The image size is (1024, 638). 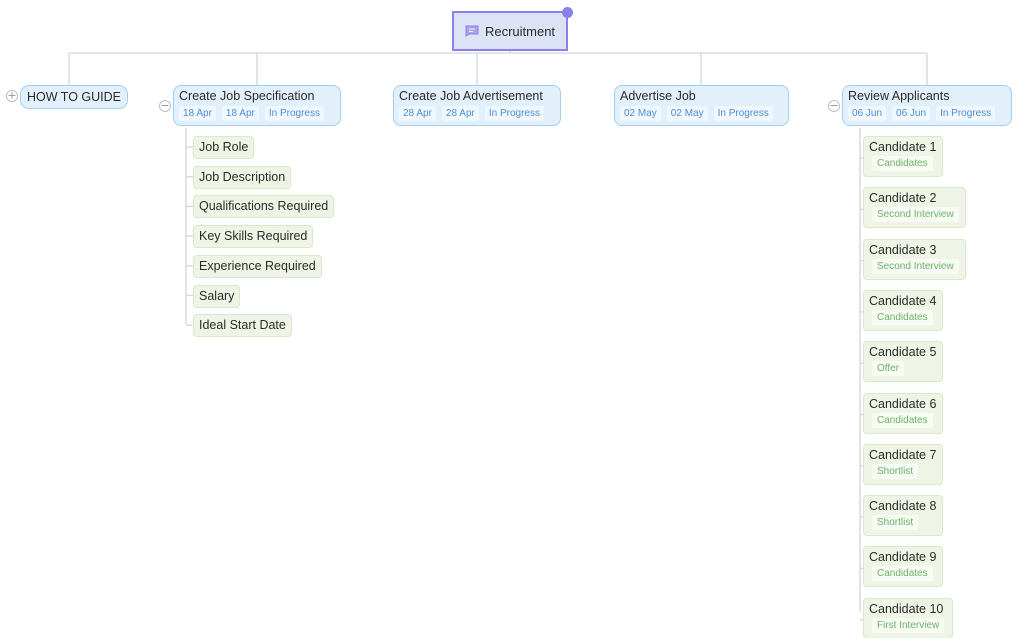 I want to click on candidate-status-badge: First Interview, so click(x=908, y=625).